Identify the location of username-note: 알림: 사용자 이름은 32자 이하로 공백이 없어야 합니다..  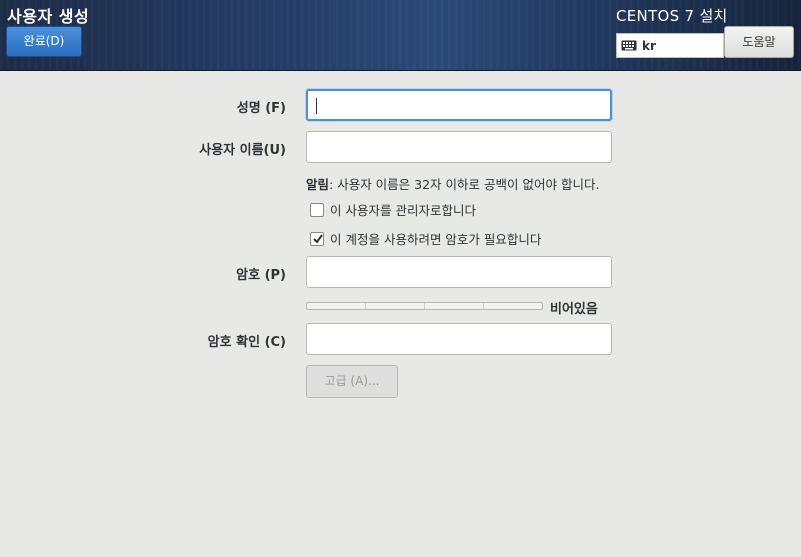
(452, 183).